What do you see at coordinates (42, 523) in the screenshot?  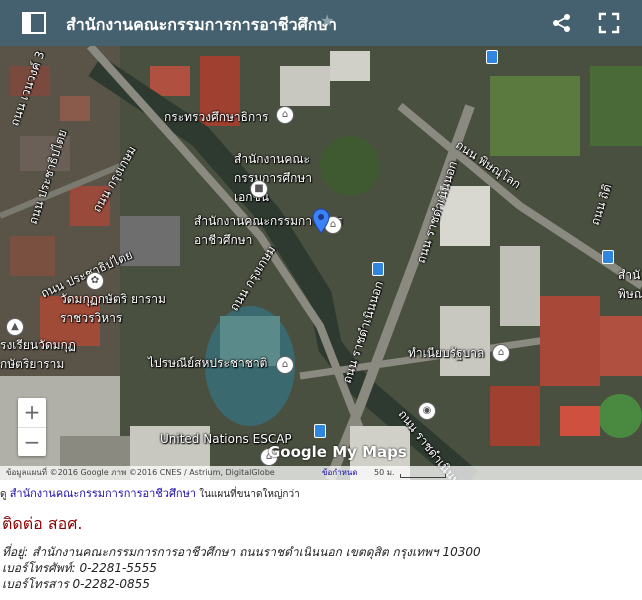 I see `contact-heading: ติดต่อ สอศ.` at bounding box center [42, 523].